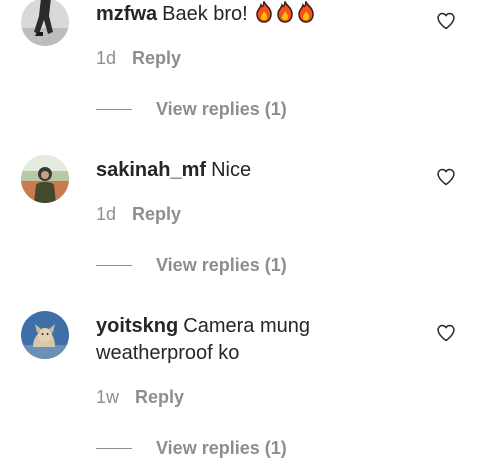 This screenshot has height=466, width=478. Describe the element at coordinates (108, 397) in the screenshot. I see `comment-timestamp: 1w` at that location.